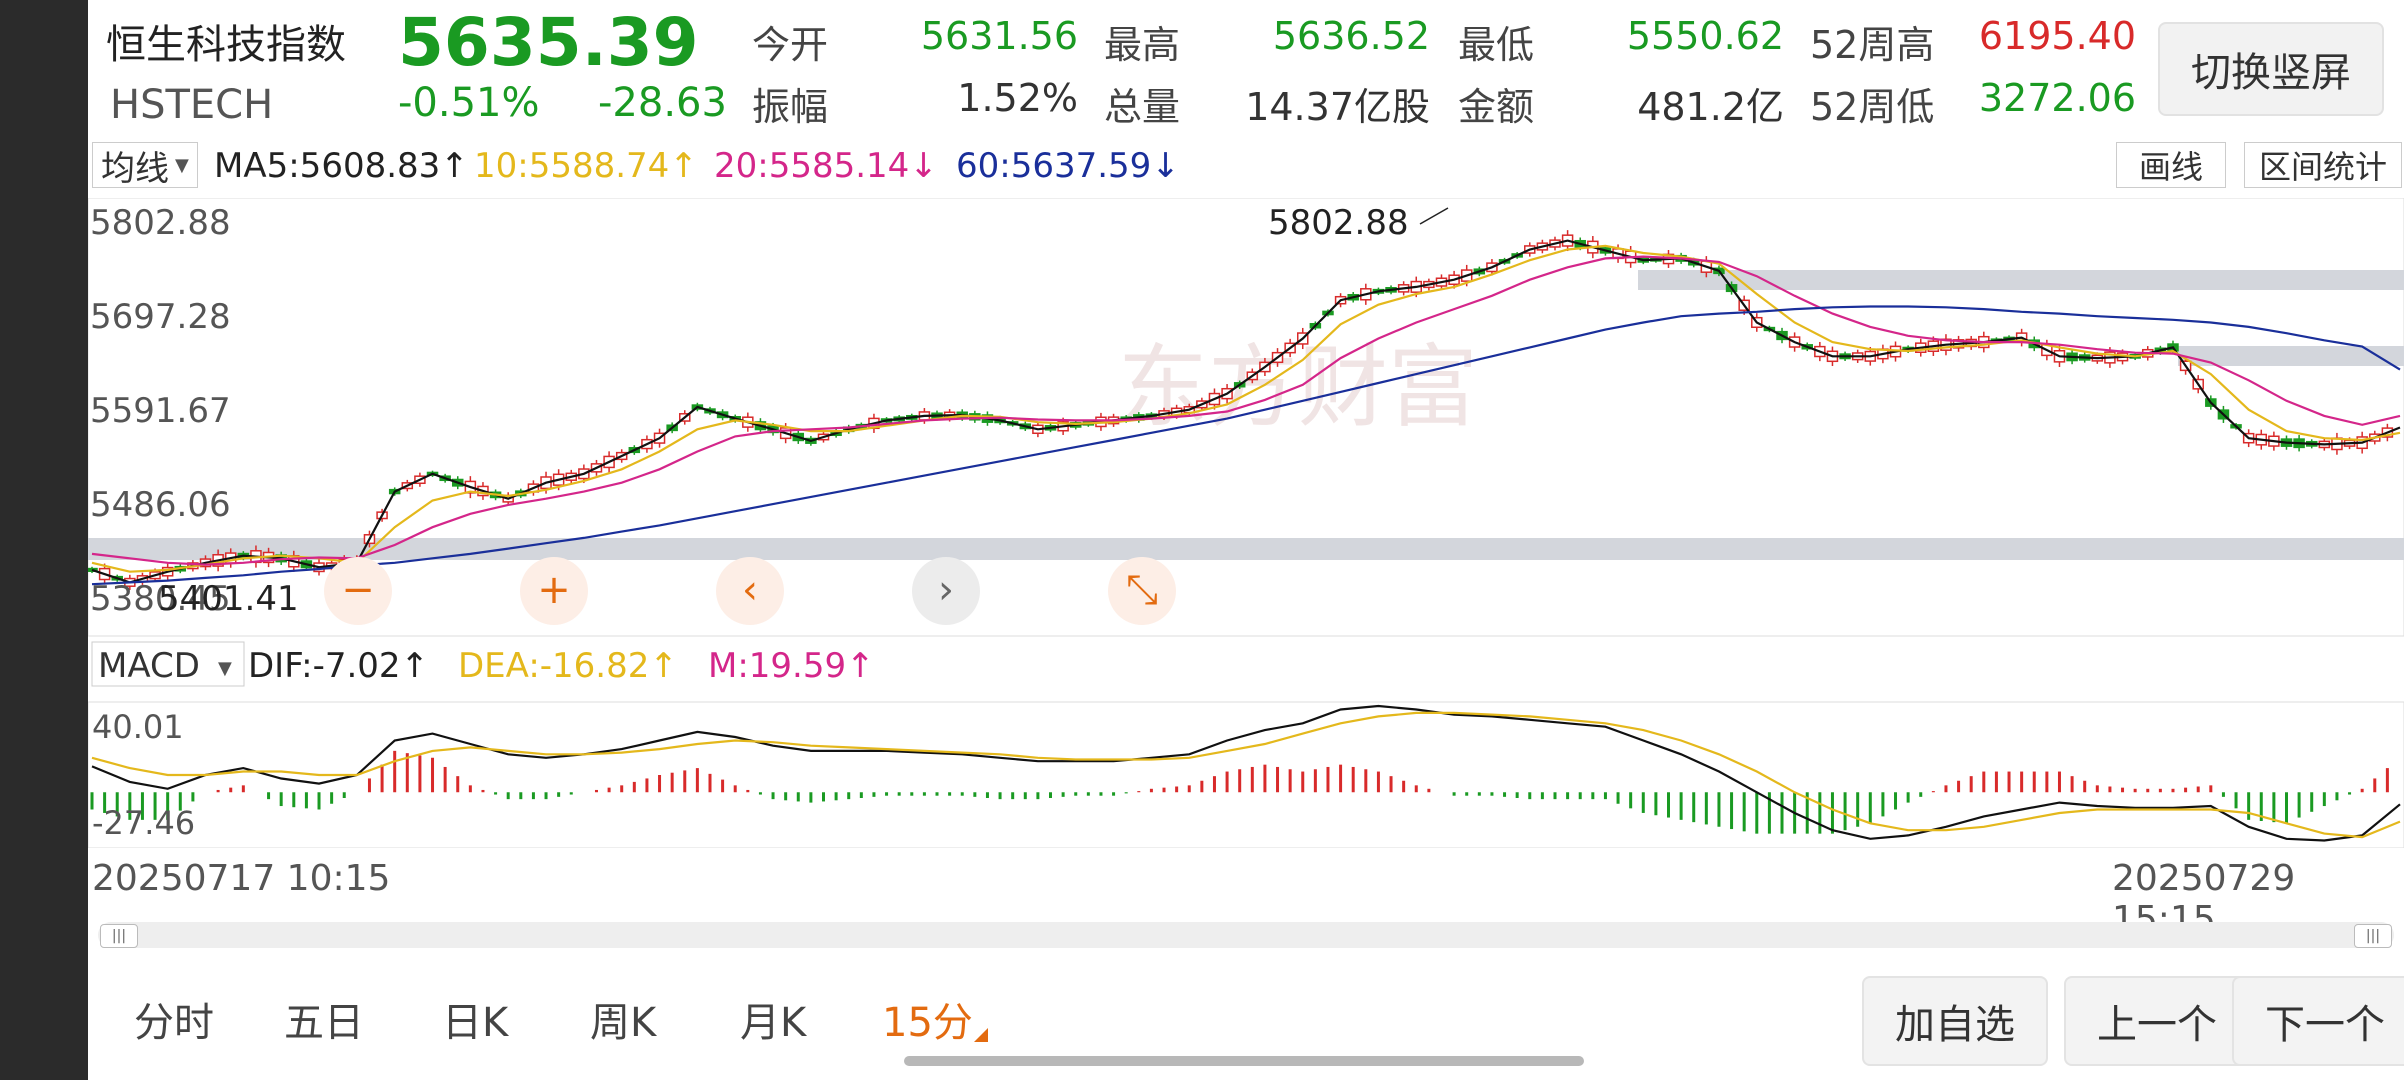 This screenshot has width=2404, height=1080. What do you see at coordinates (1872, 45) in the screenshot?
I see `stat-label-52w-high: 52周高` at bounding box center [1872, 45].